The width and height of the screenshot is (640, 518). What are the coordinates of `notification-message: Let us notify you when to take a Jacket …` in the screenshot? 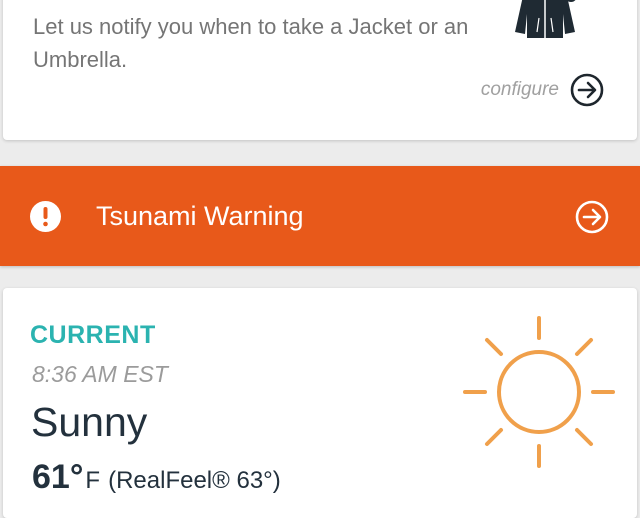 It's located at (251, 43).